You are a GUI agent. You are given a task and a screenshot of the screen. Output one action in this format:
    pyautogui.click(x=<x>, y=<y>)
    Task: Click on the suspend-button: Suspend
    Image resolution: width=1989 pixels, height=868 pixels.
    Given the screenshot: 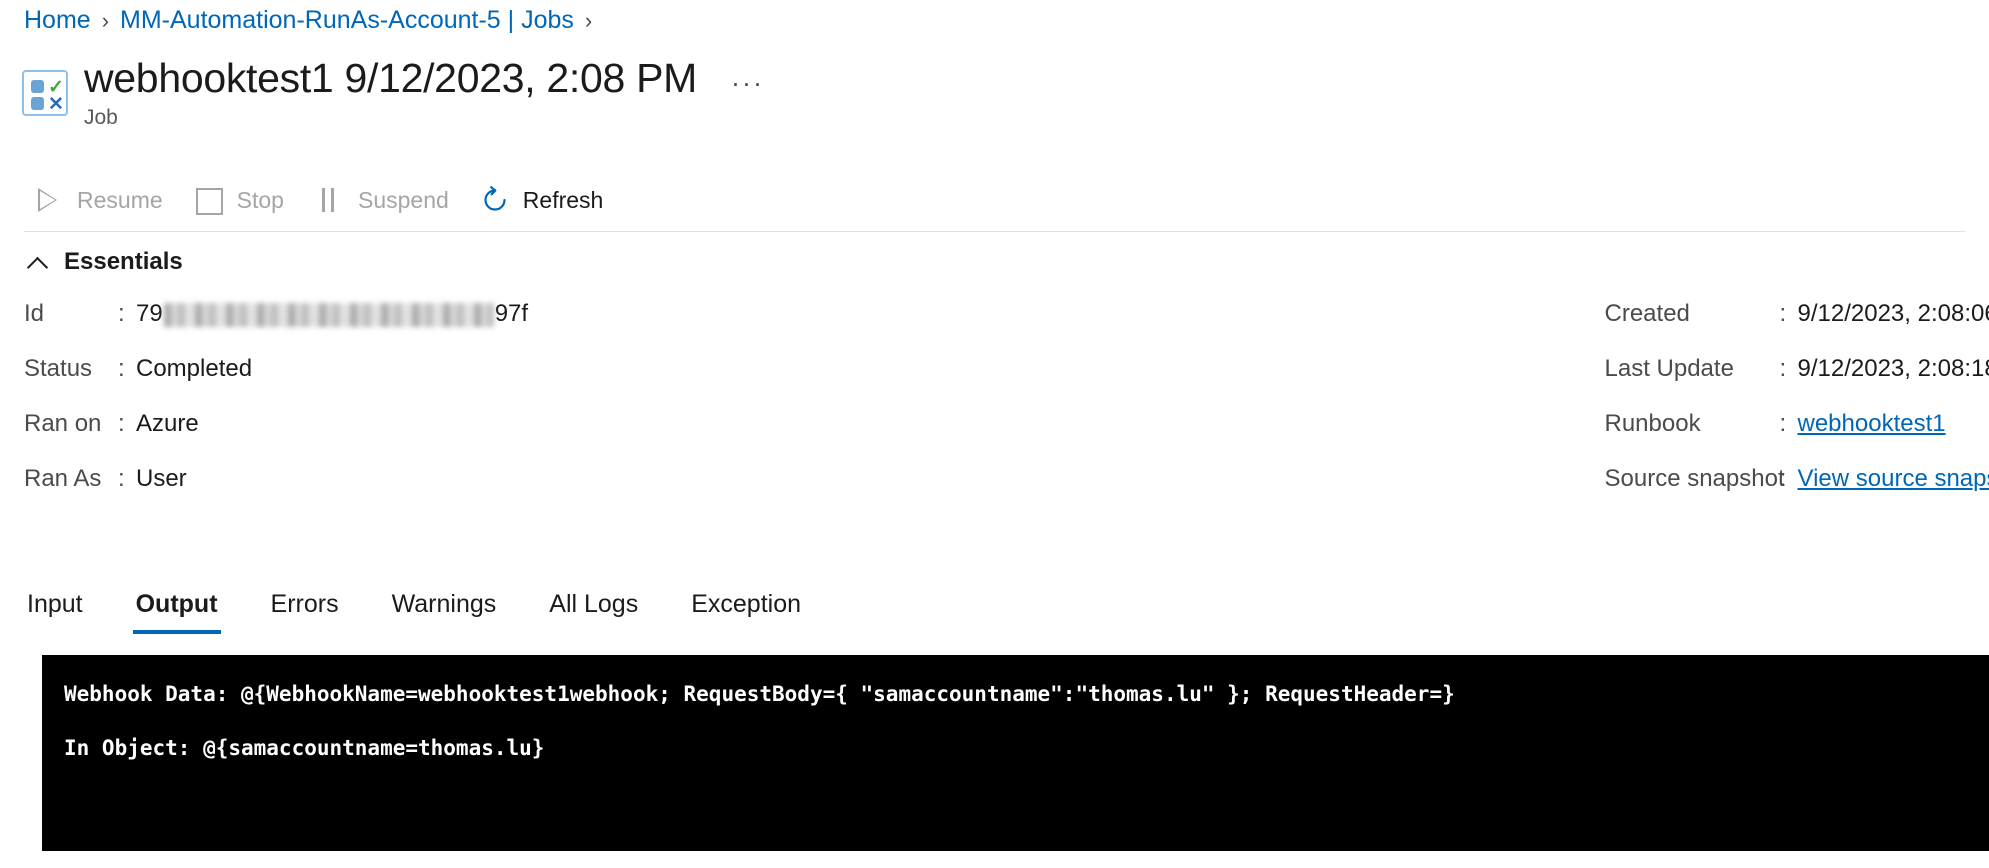 What is the action you would take?
    pyautogui.click(x=384, y=200)
    